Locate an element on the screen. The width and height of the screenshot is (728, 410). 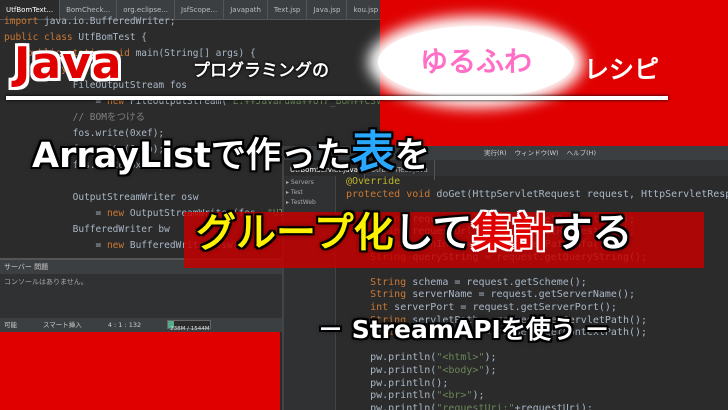
code-token: serverName = request.getServerName(); is located at coordinates (523, 295).